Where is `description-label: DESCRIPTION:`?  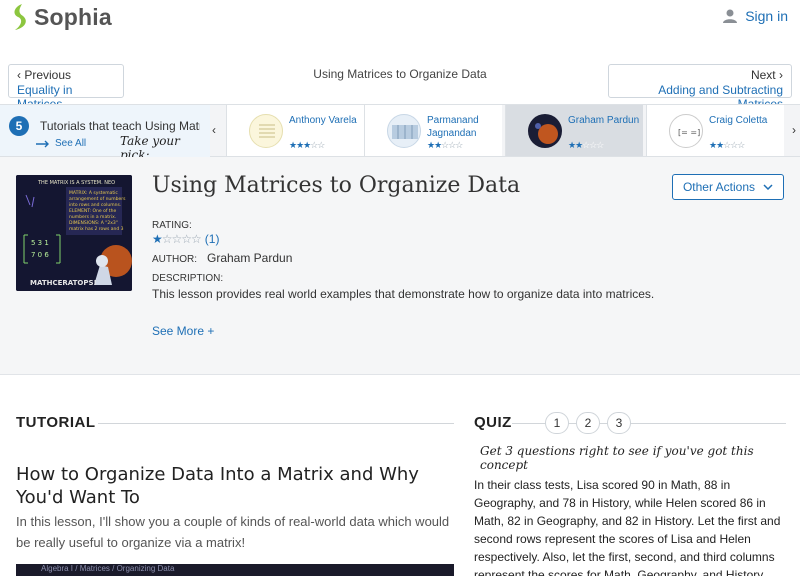
description-label: DESCRIPTION: is located at coordinates (188, 278).